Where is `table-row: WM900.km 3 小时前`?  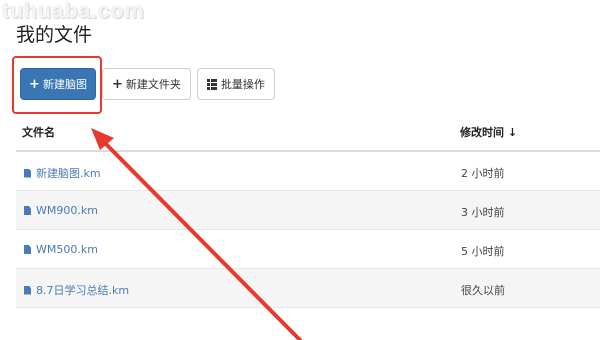 table-row: WM900.km 3 小时前 is located at coordinates (308, 210).